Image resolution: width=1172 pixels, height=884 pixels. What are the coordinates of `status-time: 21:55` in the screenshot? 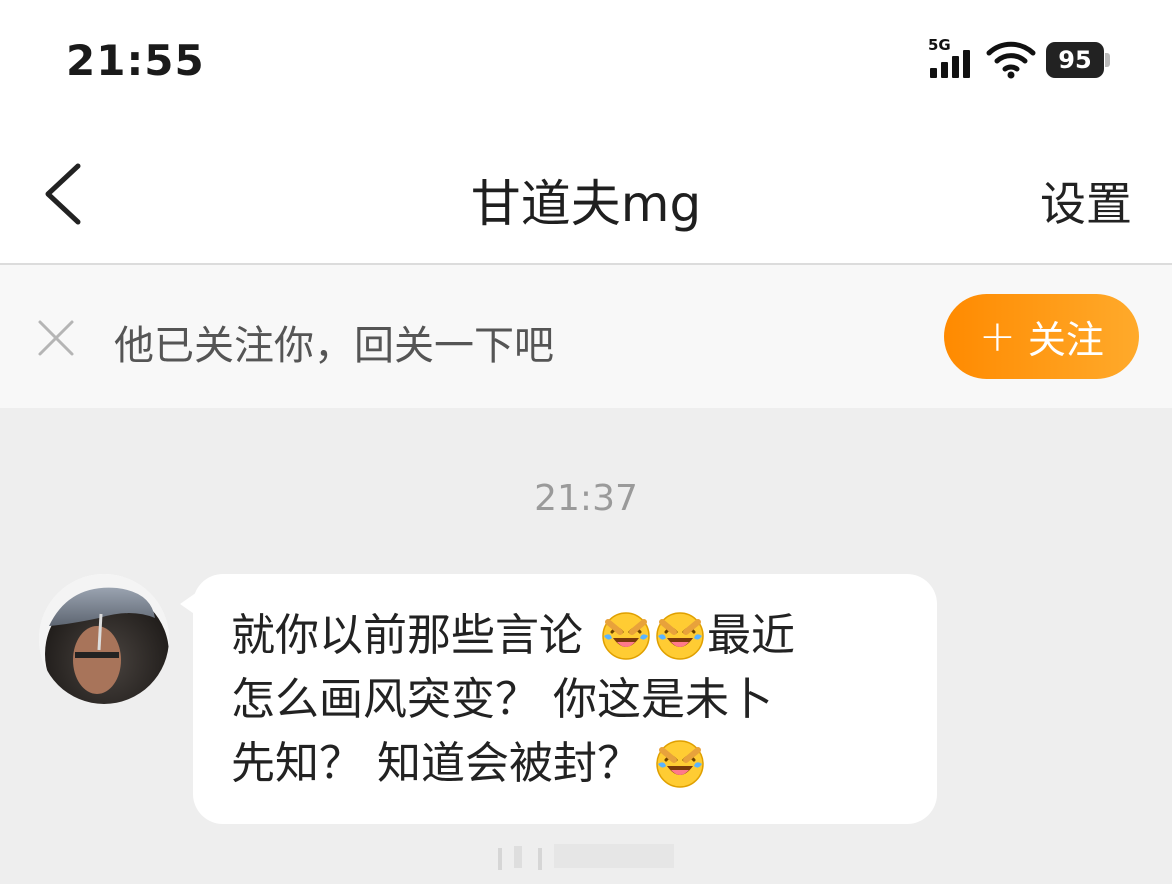 It's located at (135, 60).